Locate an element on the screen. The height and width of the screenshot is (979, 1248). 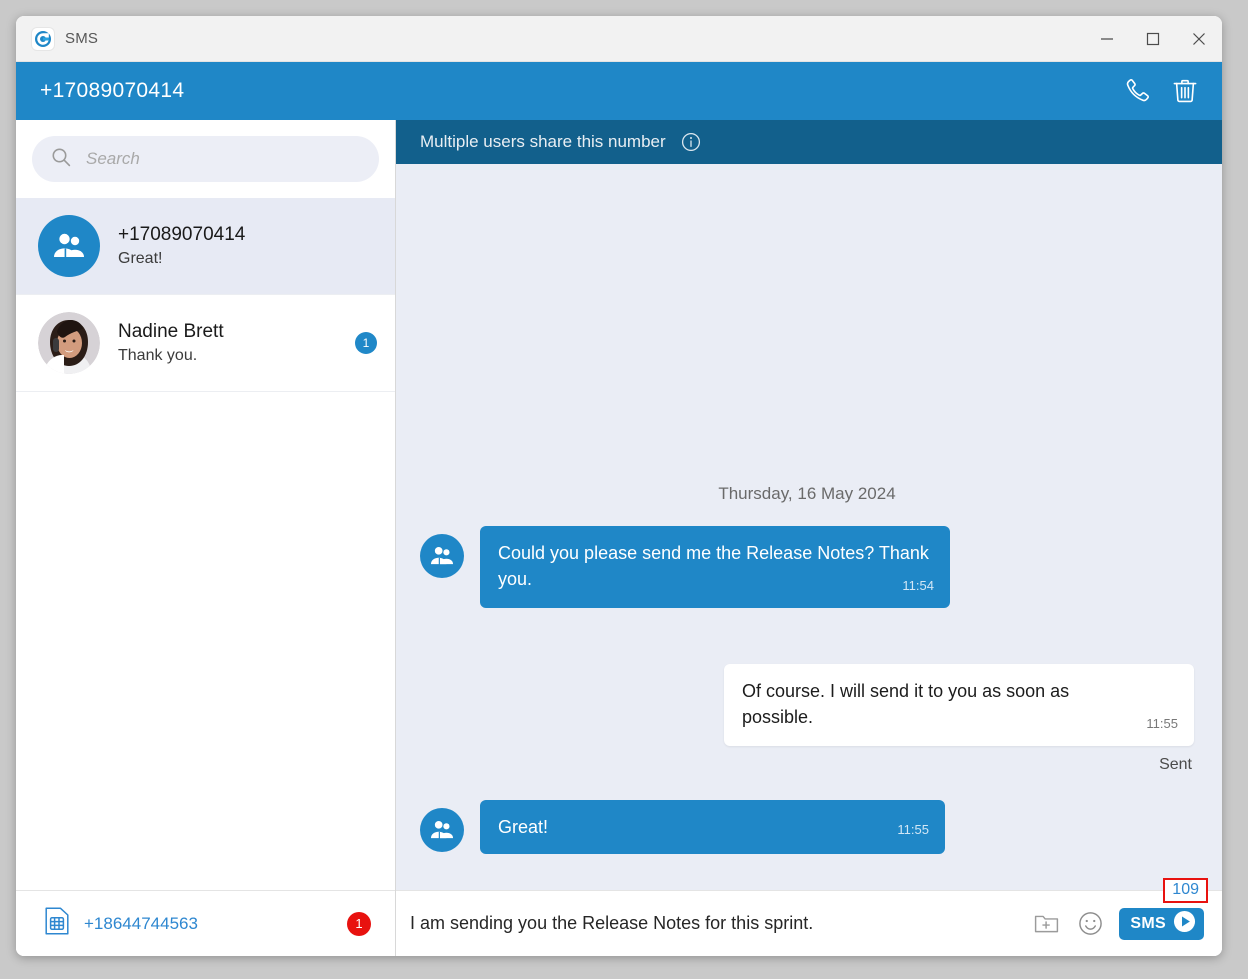
sim-card-icon is located at coordinates (57, 923).